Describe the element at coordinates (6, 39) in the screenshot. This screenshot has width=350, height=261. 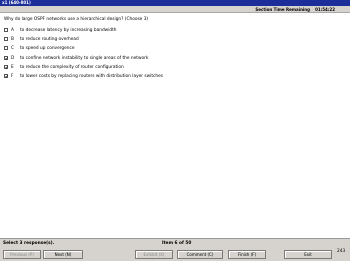
I see `option-b-checkbox` at that location.